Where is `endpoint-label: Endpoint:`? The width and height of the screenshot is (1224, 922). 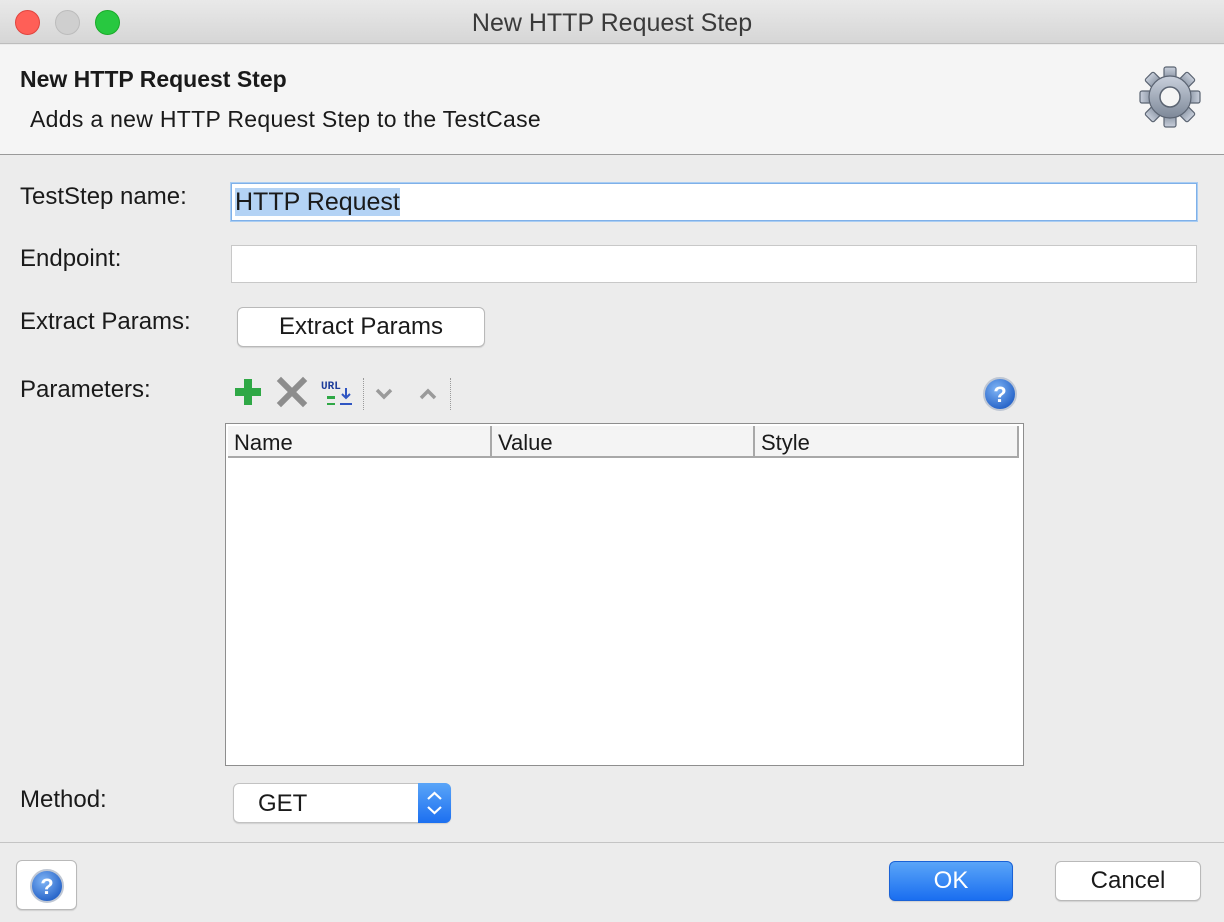
endpoint-label: Endpoint: is located at coordinates (71, 258).